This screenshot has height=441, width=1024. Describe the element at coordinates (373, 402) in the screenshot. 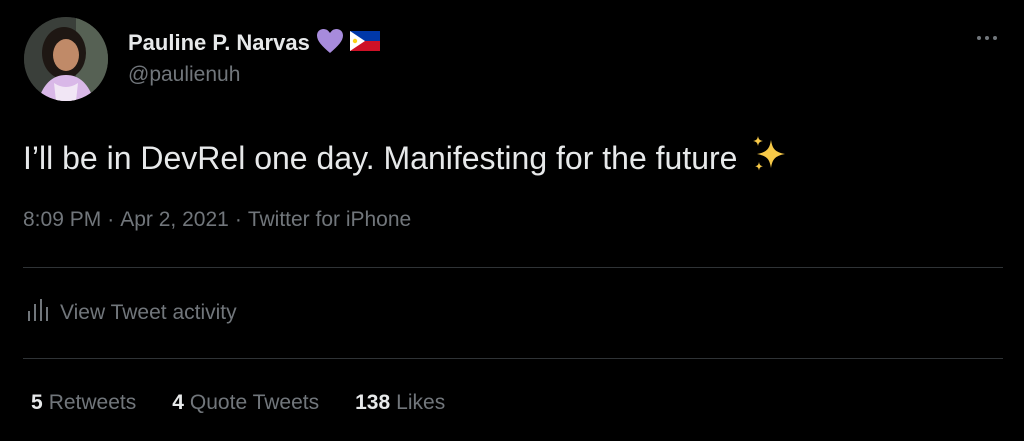

I see `likes-count: 138` at that location.